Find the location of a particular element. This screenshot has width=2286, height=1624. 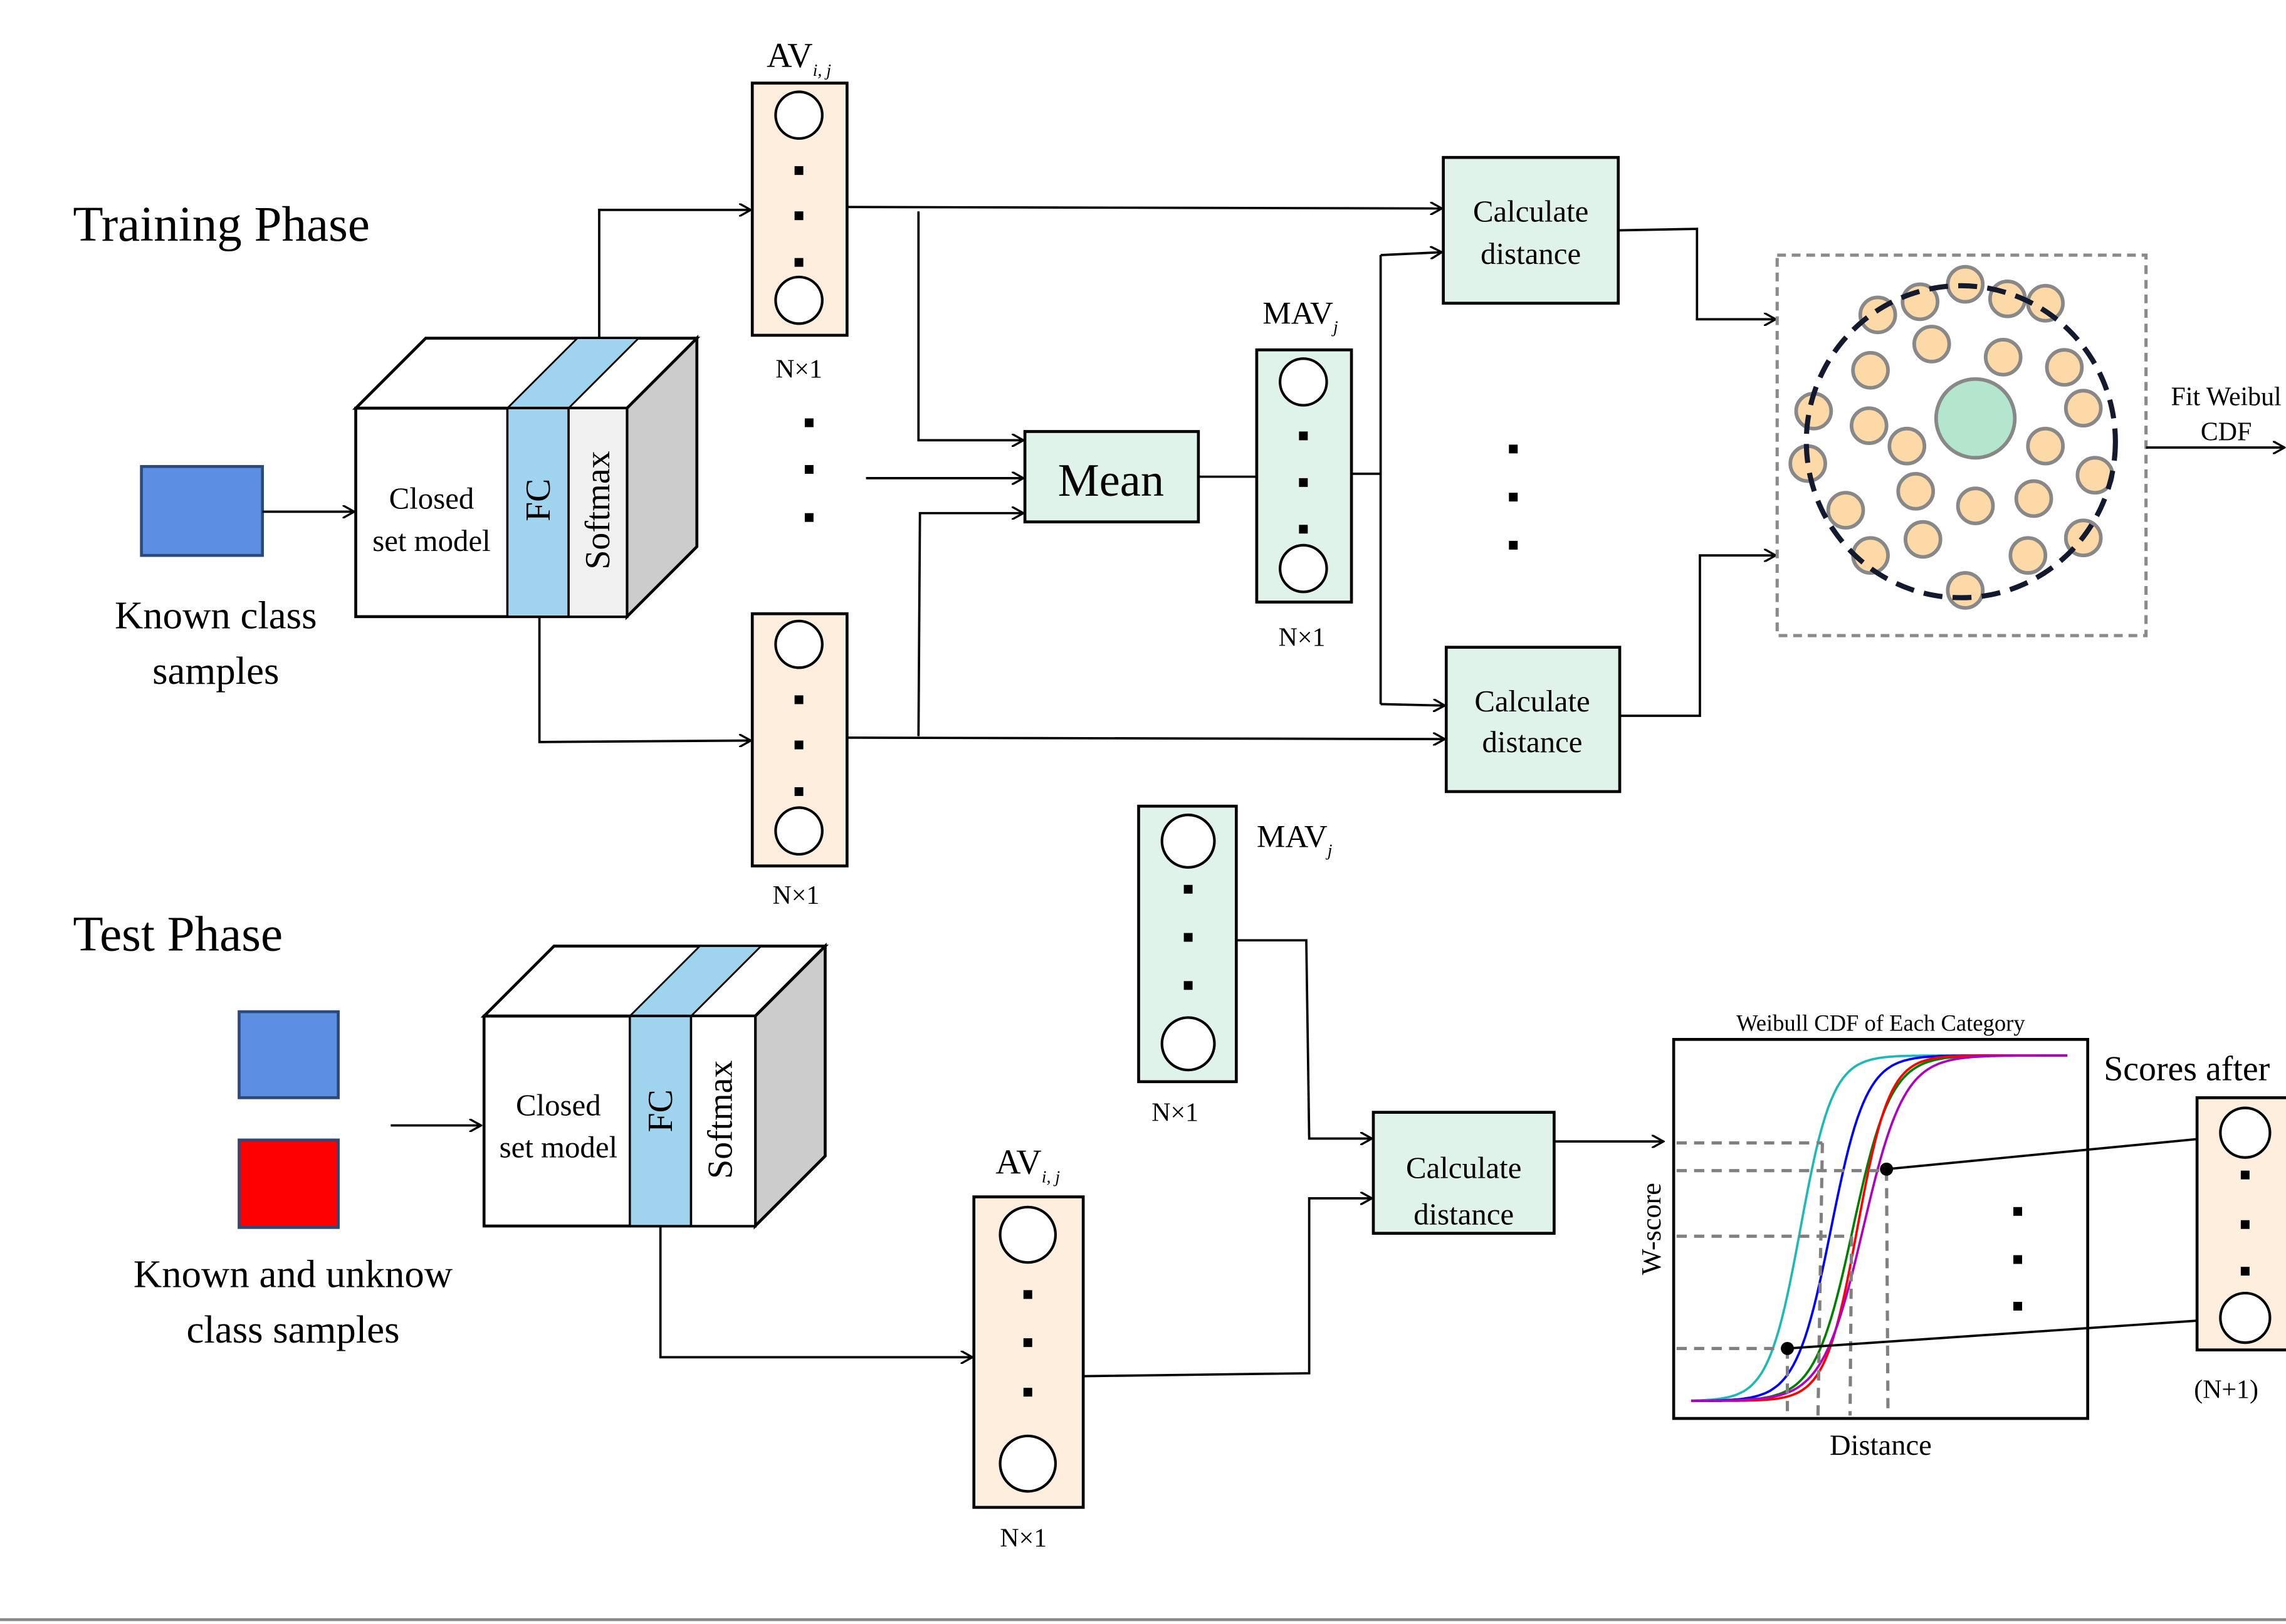

plot-ylabel: W-score is located at coordinates (1652, 1229).